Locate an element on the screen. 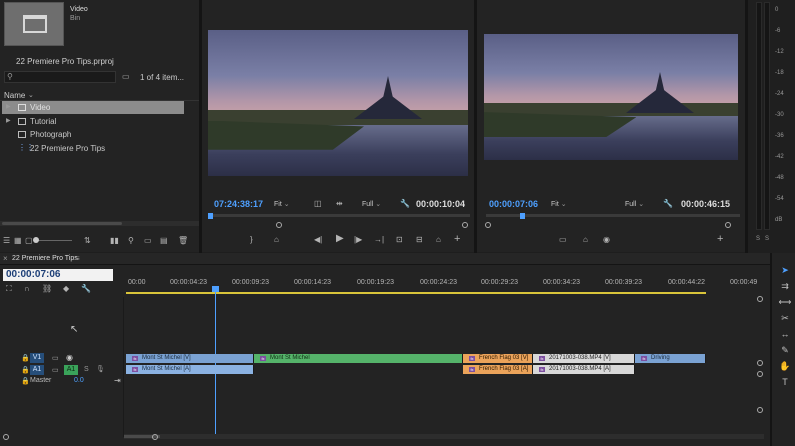 The height and width of the screenshot is (446, 795). pen-tool-icon: ✎ is located at coordinates (785, 350).